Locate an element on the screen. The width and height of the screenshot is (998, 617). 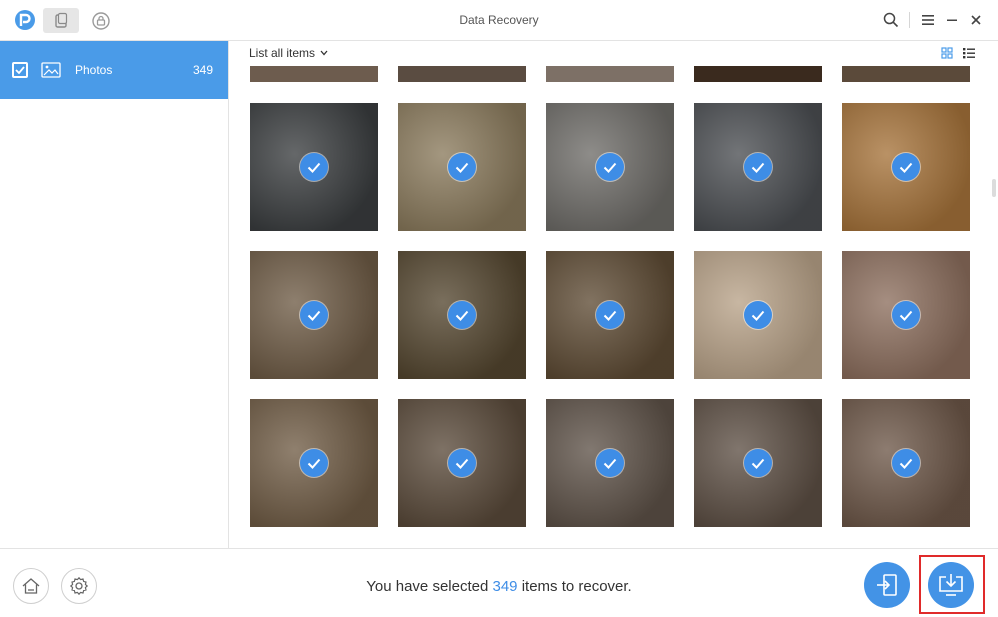
minimize-button is located at coordinates (952, 20).